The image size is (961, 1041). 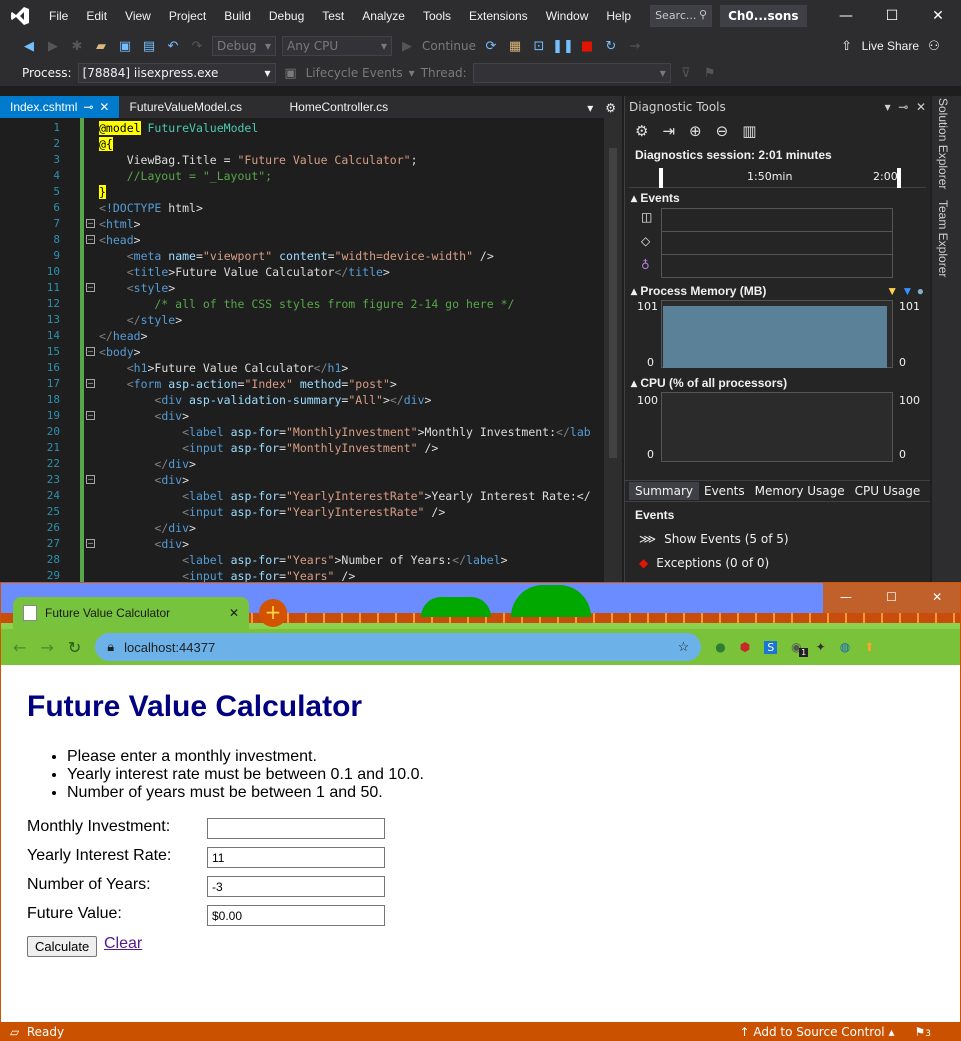 What do you see at coordinates (590, 108) in the screenshot?
I see `tab-list-icon: ▾` at bounding box center [590, 108].